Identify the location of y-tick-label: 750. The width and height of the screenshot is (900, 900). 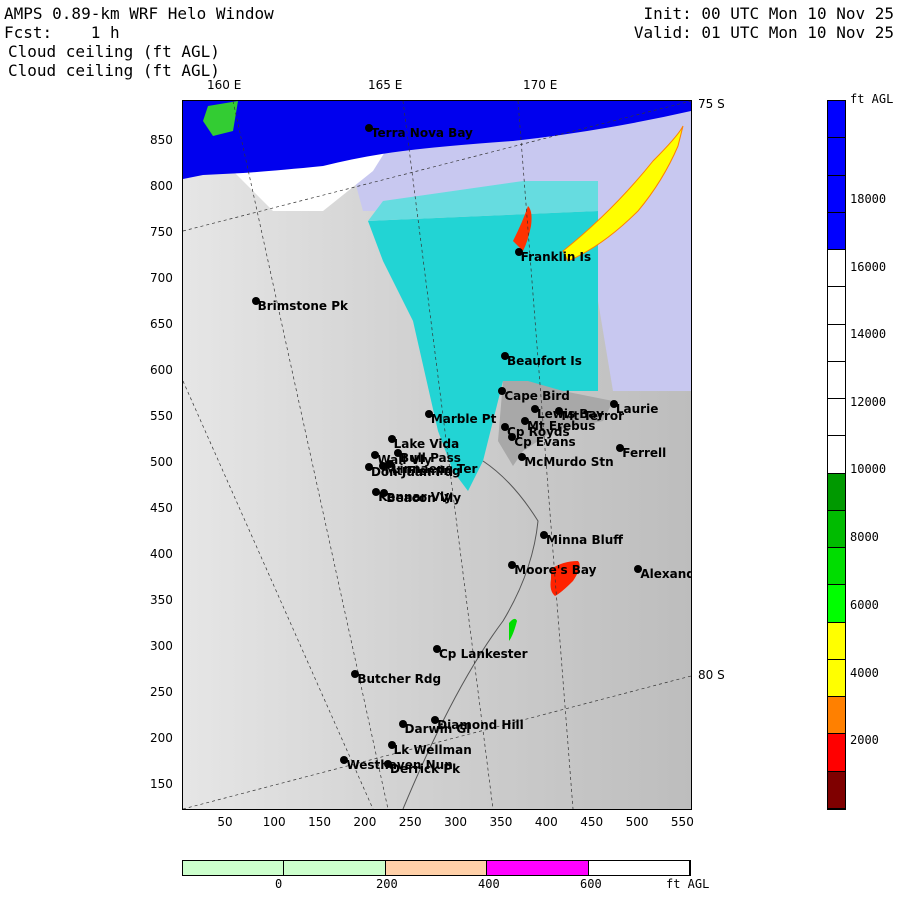
(161, 232).